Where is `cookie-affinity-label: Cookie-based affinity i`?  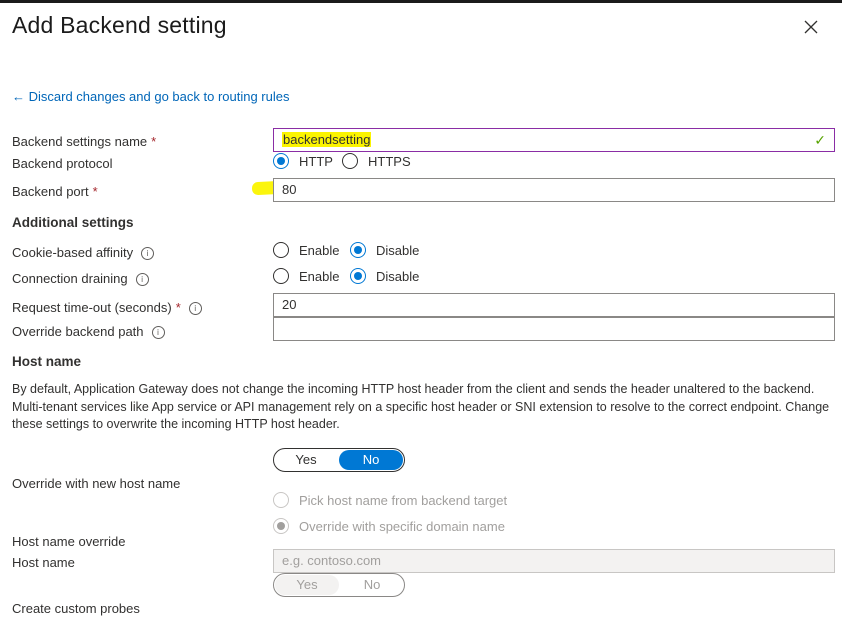 cookie-affinity-label: Cookie-based affinity i is located at coordinates (83, 252).